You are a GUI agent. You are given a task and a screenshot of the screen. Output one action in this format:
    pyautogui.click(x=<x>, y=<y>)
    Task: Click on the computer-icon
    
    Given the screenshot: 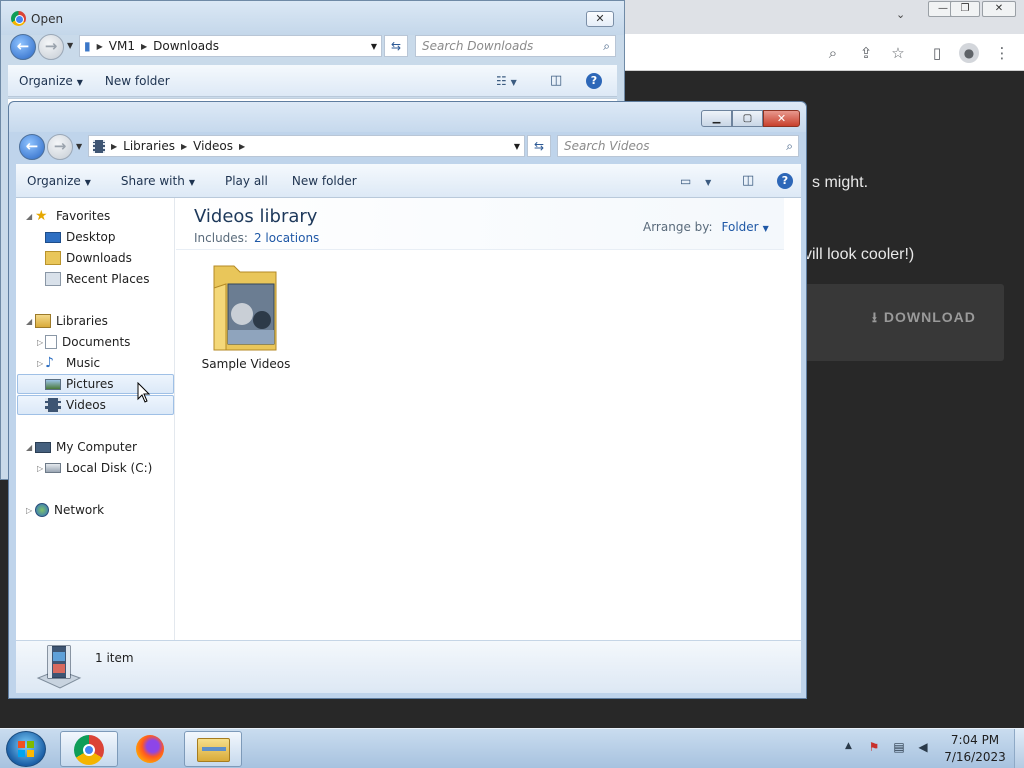 What is the action you would take?
    pyautogui.click(x=43, y=447)
    